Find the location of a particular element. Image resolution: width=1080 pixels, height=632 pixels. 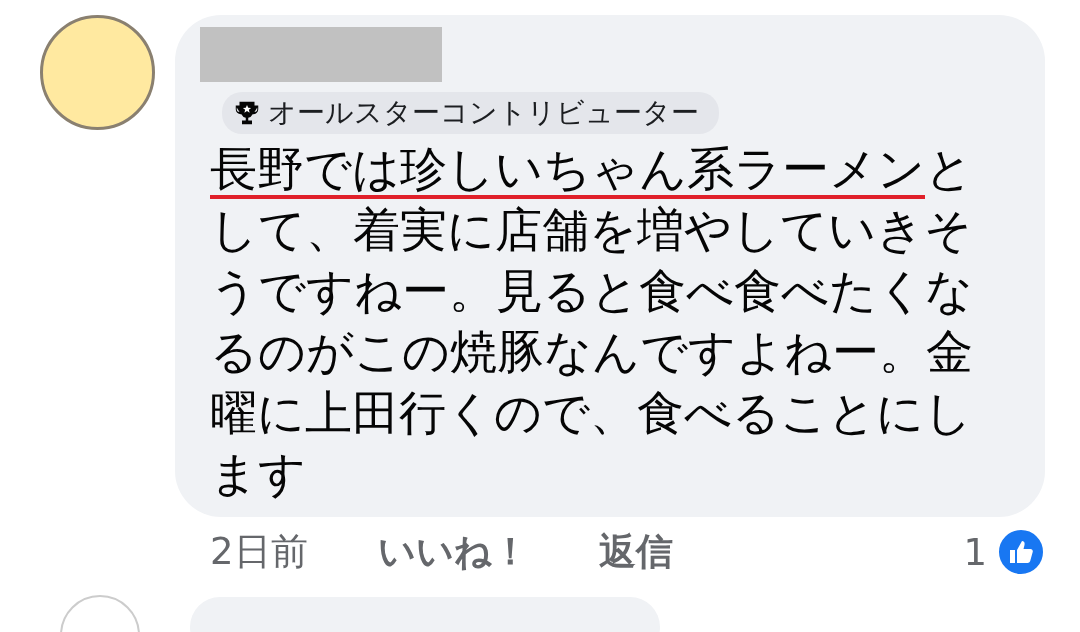

like-icon is located at coordinates (1021, 552).